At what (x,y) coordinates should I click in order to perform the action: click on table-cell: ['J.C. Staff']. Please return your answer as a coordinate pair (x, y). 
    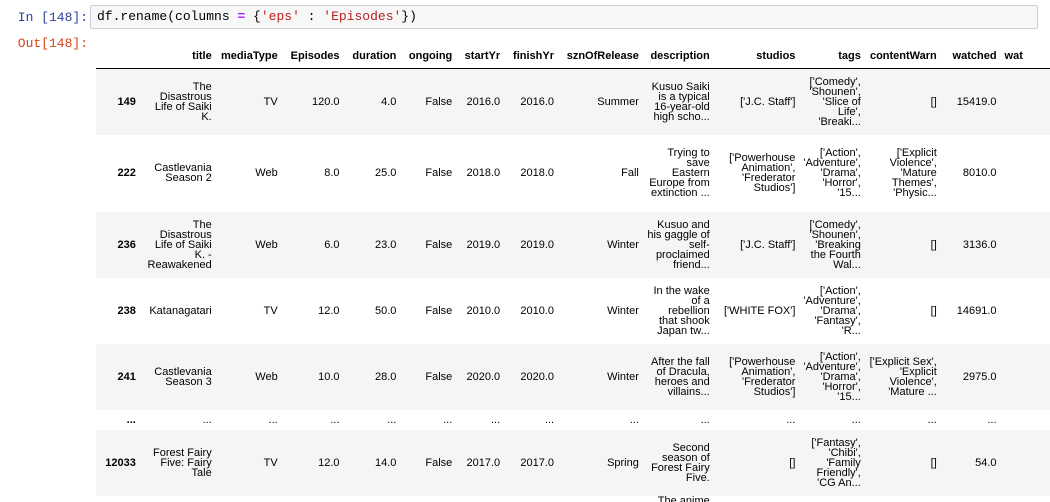
    Looking at the image, I should click on (768, 101).